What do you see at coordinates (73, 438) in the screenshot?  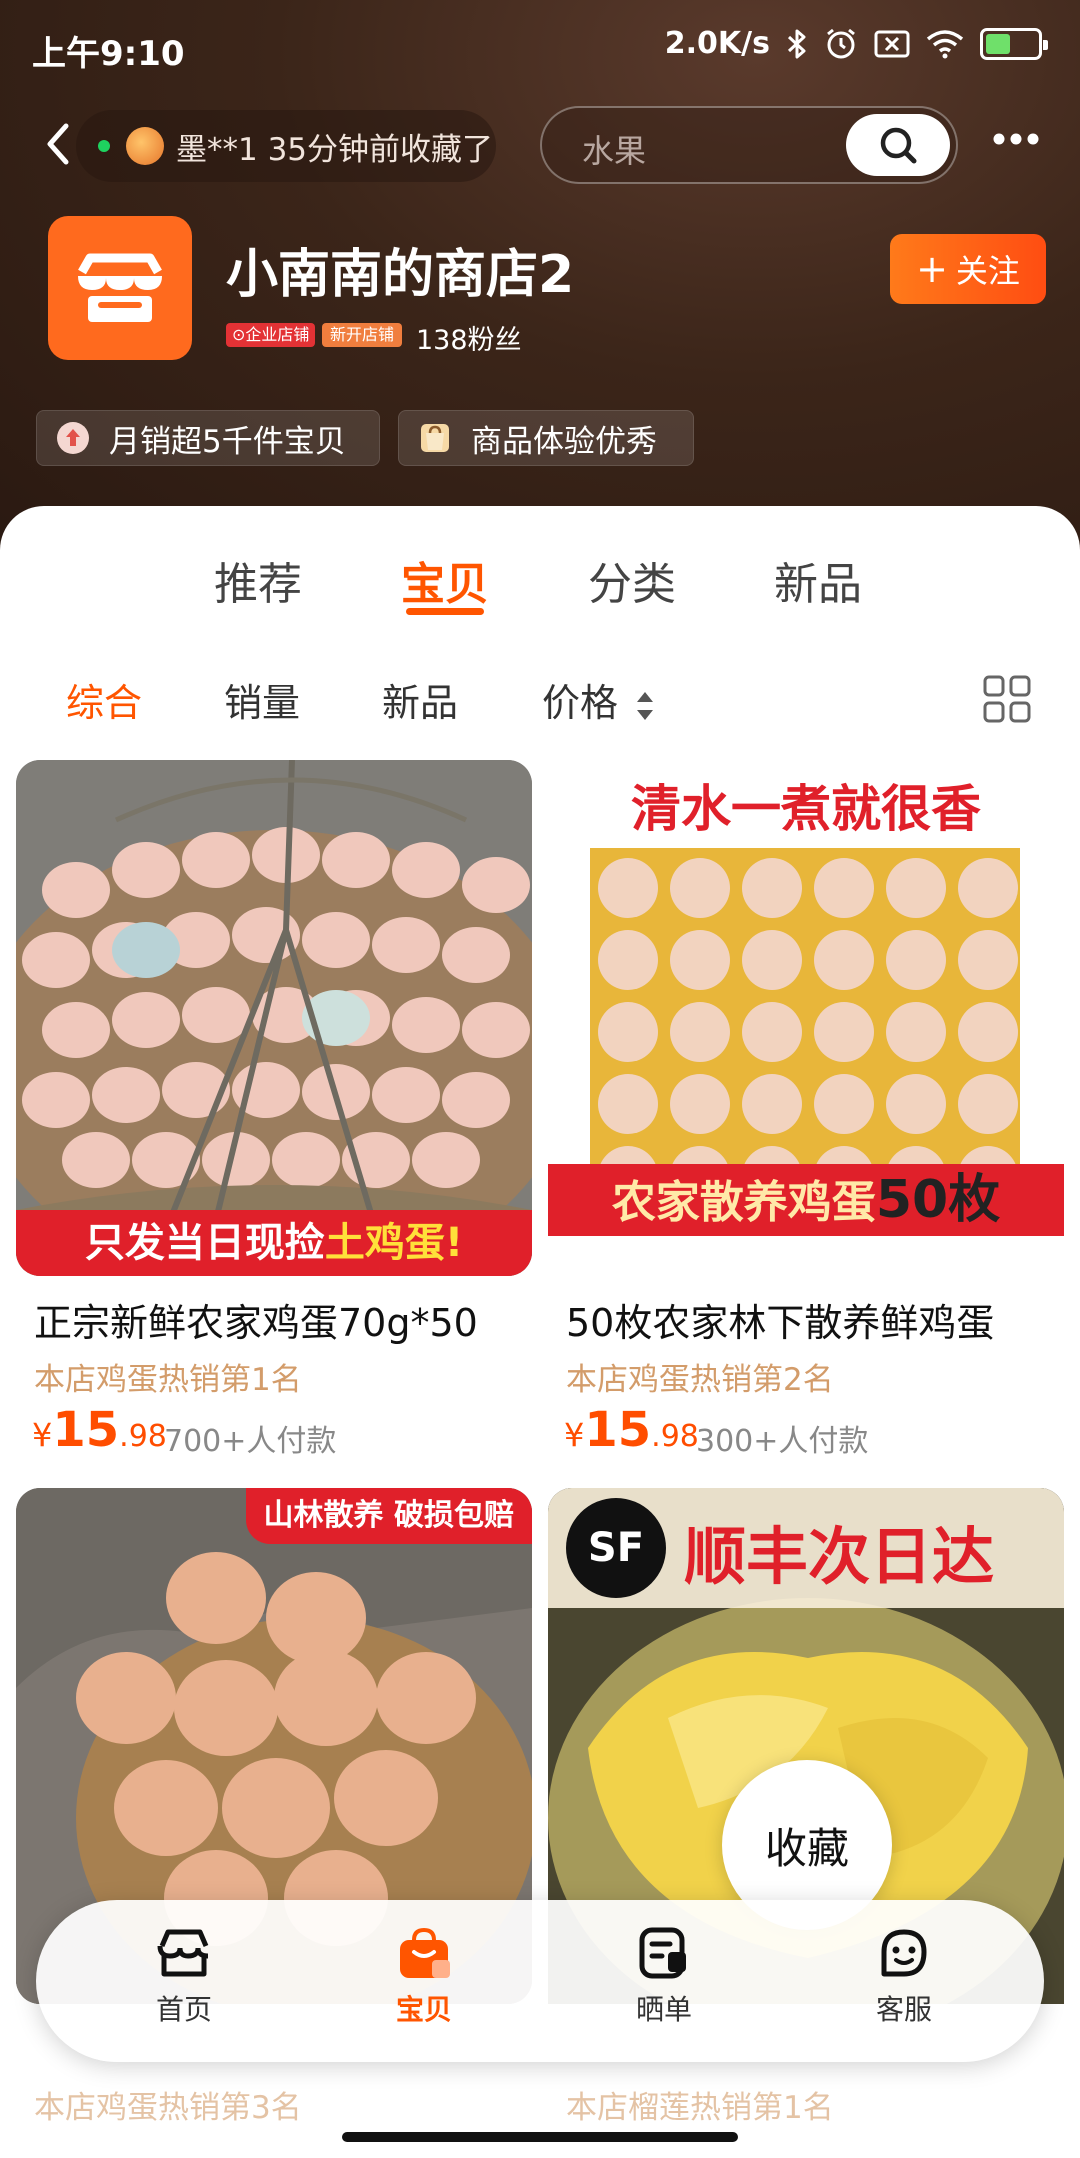 I see `upload-arrow-icon` at bounding box center [73, 438].